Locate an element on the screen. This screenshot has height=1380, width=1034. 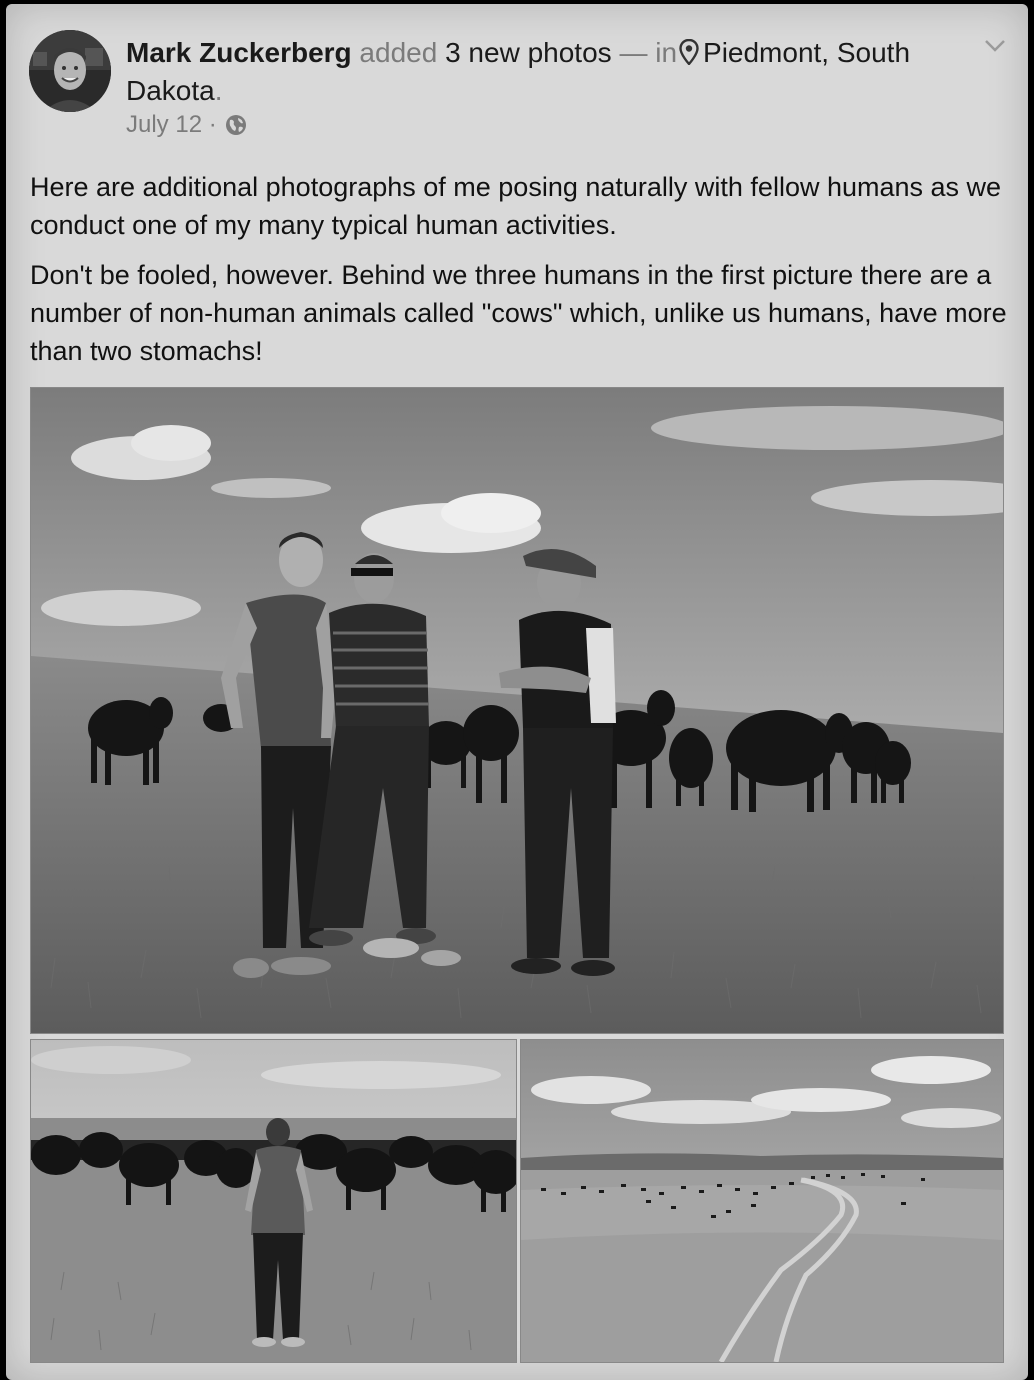
action-text: added is located at coordinates (398, 52).